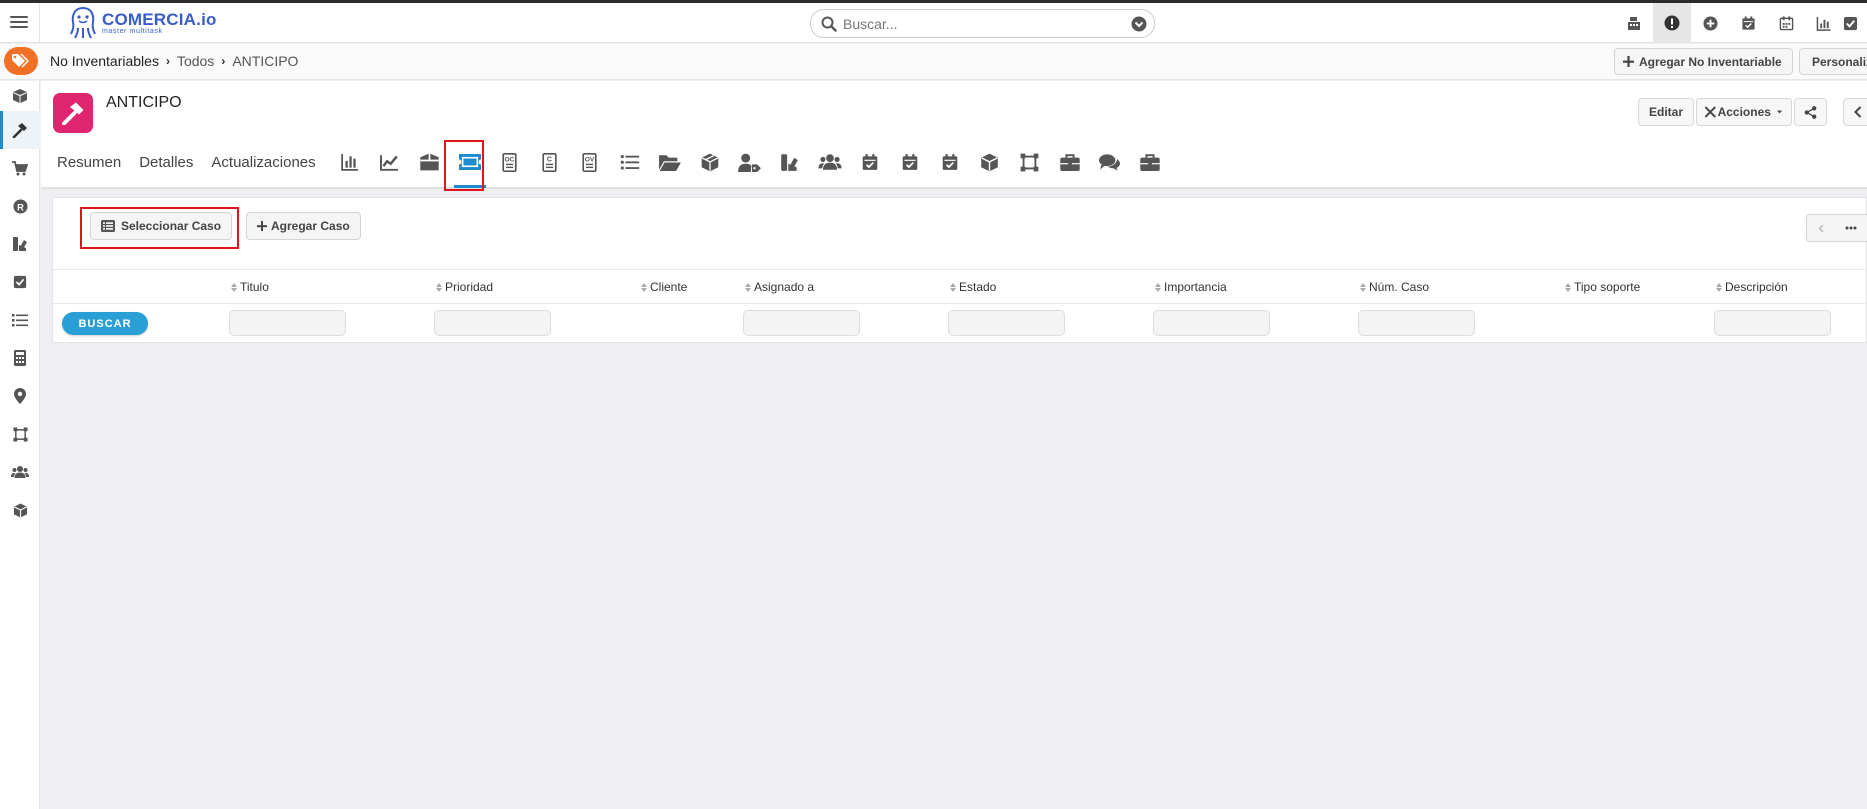 This screenshot has height=809, width=1867. I want to click on tab-users, so click(830, 162).